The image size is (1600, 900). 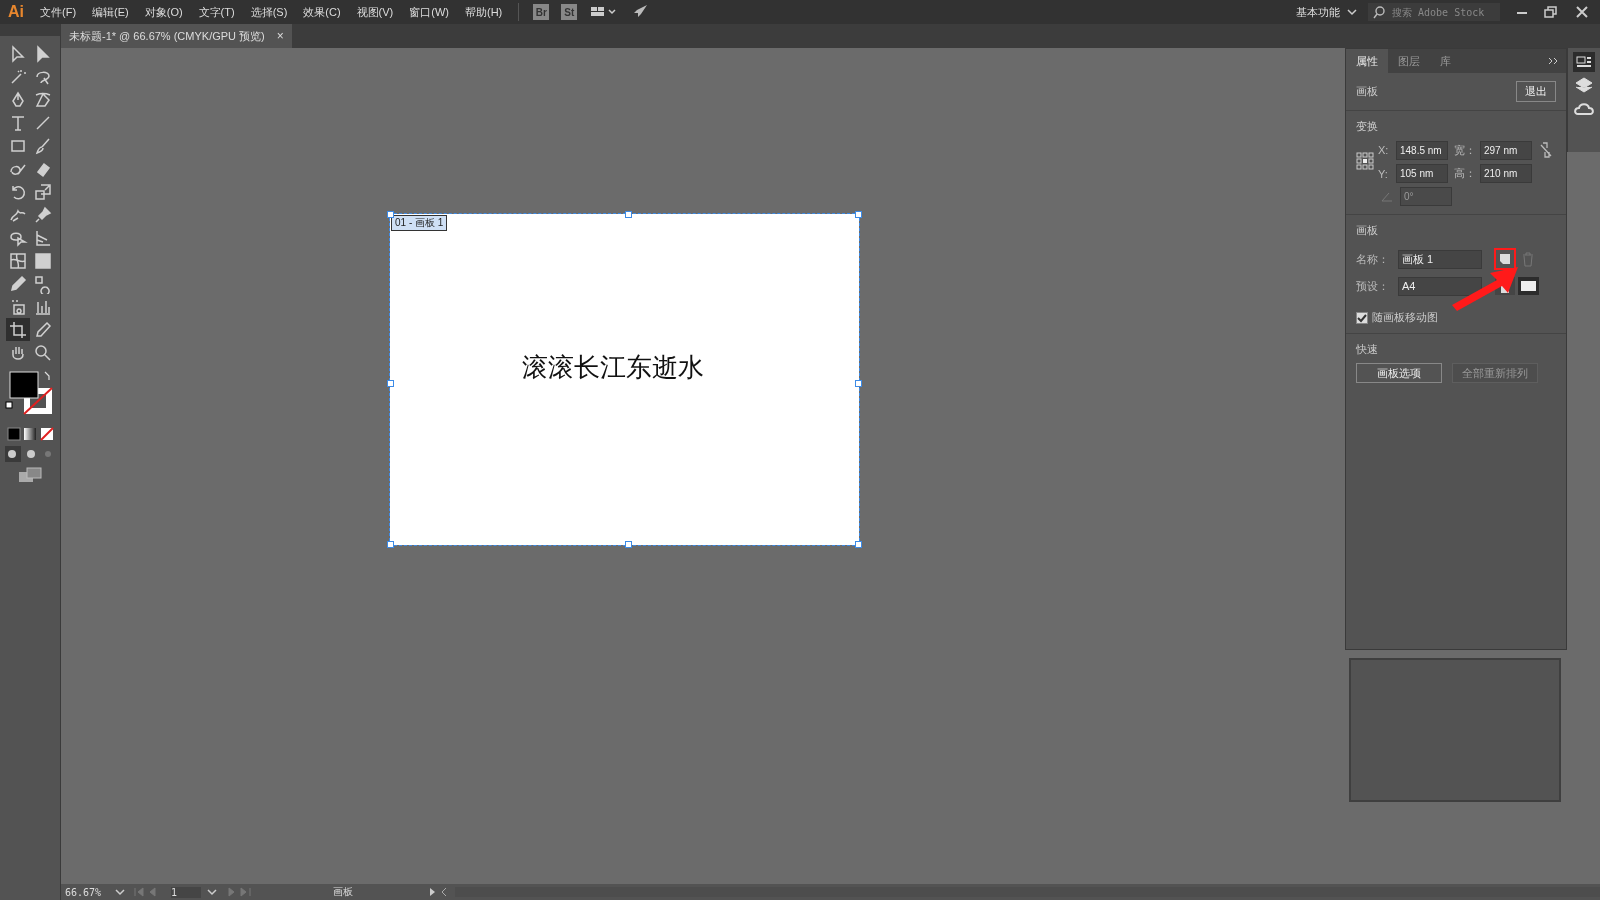 I want to click on zoom-tool-icon, so click(x=42, y=352).